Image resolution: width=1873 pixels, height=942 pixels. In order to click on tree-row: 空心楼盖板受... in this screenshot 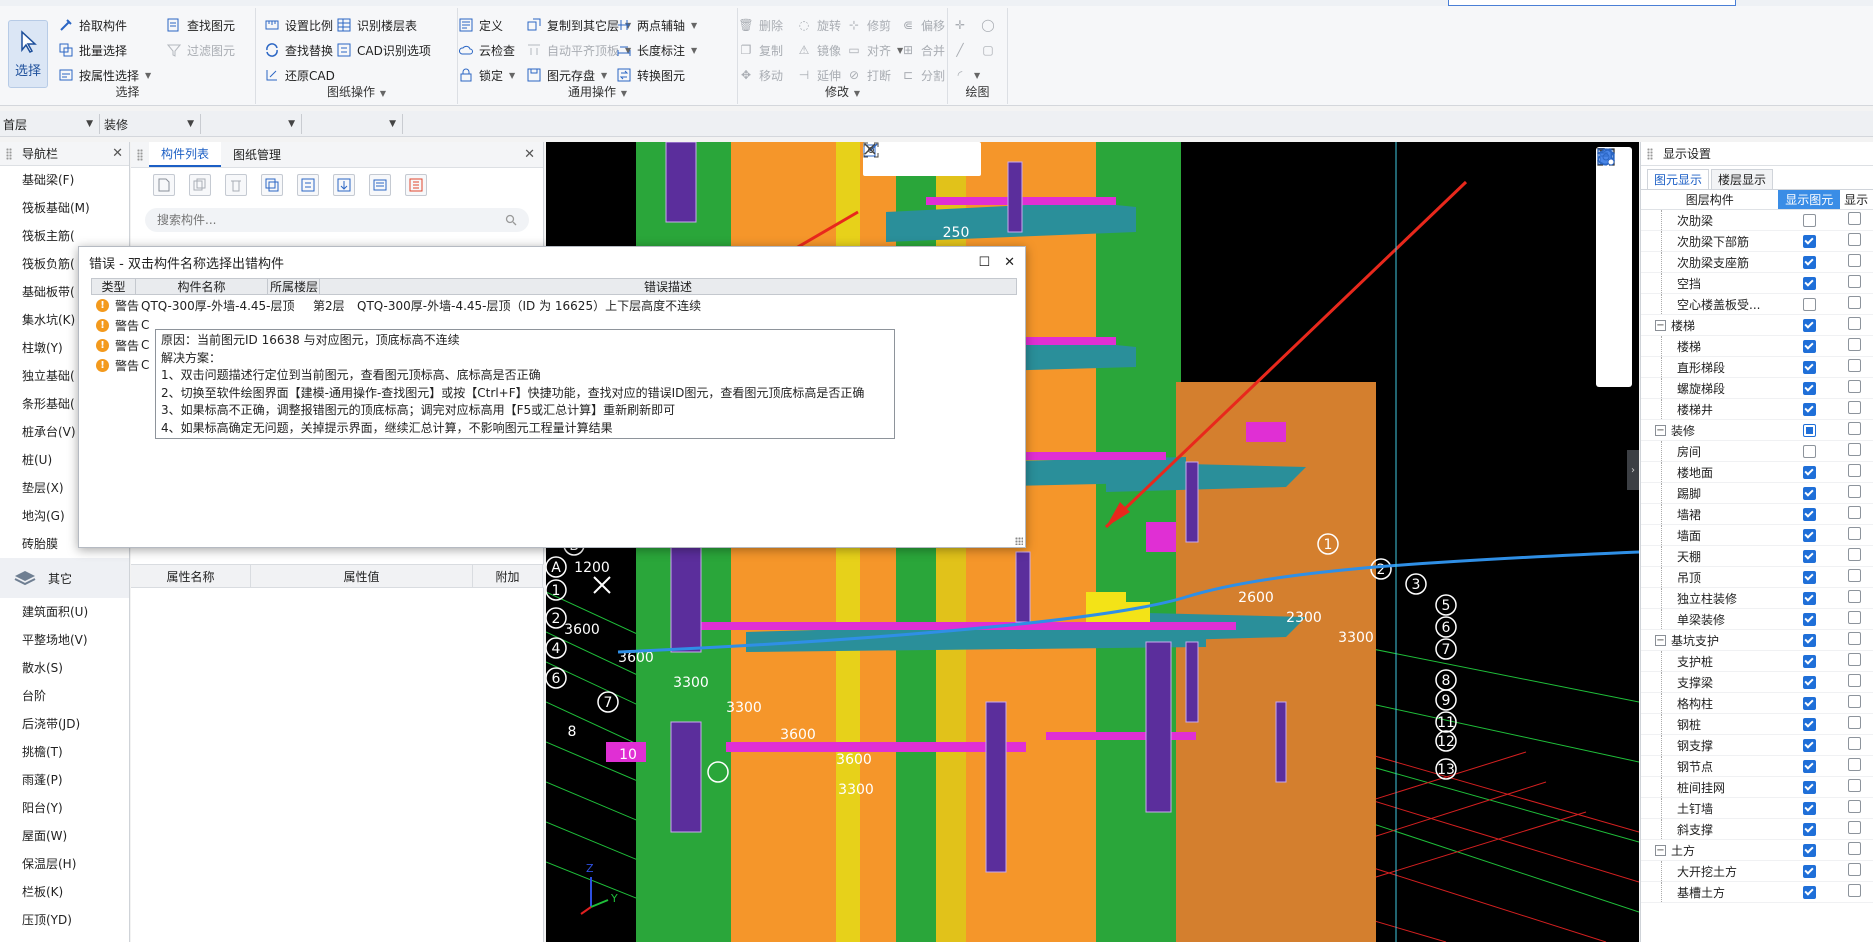, I will do `click(1757, 304)`.